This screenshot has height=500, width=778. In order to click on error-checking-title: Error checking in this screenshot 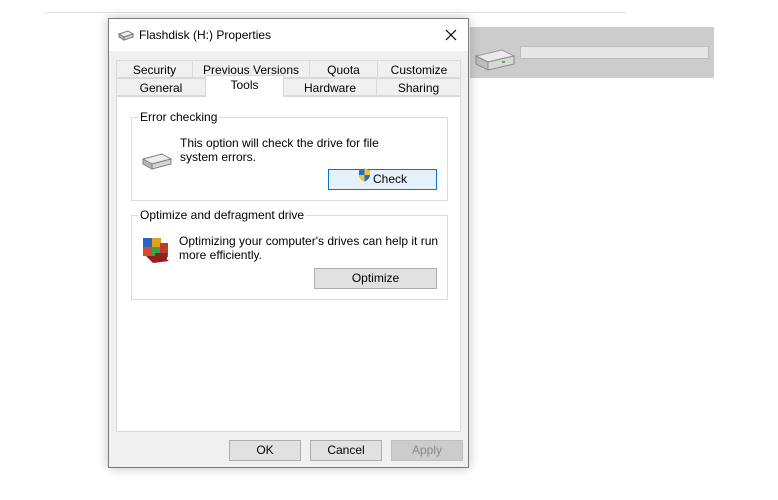, I will do `click(179, 117)`.